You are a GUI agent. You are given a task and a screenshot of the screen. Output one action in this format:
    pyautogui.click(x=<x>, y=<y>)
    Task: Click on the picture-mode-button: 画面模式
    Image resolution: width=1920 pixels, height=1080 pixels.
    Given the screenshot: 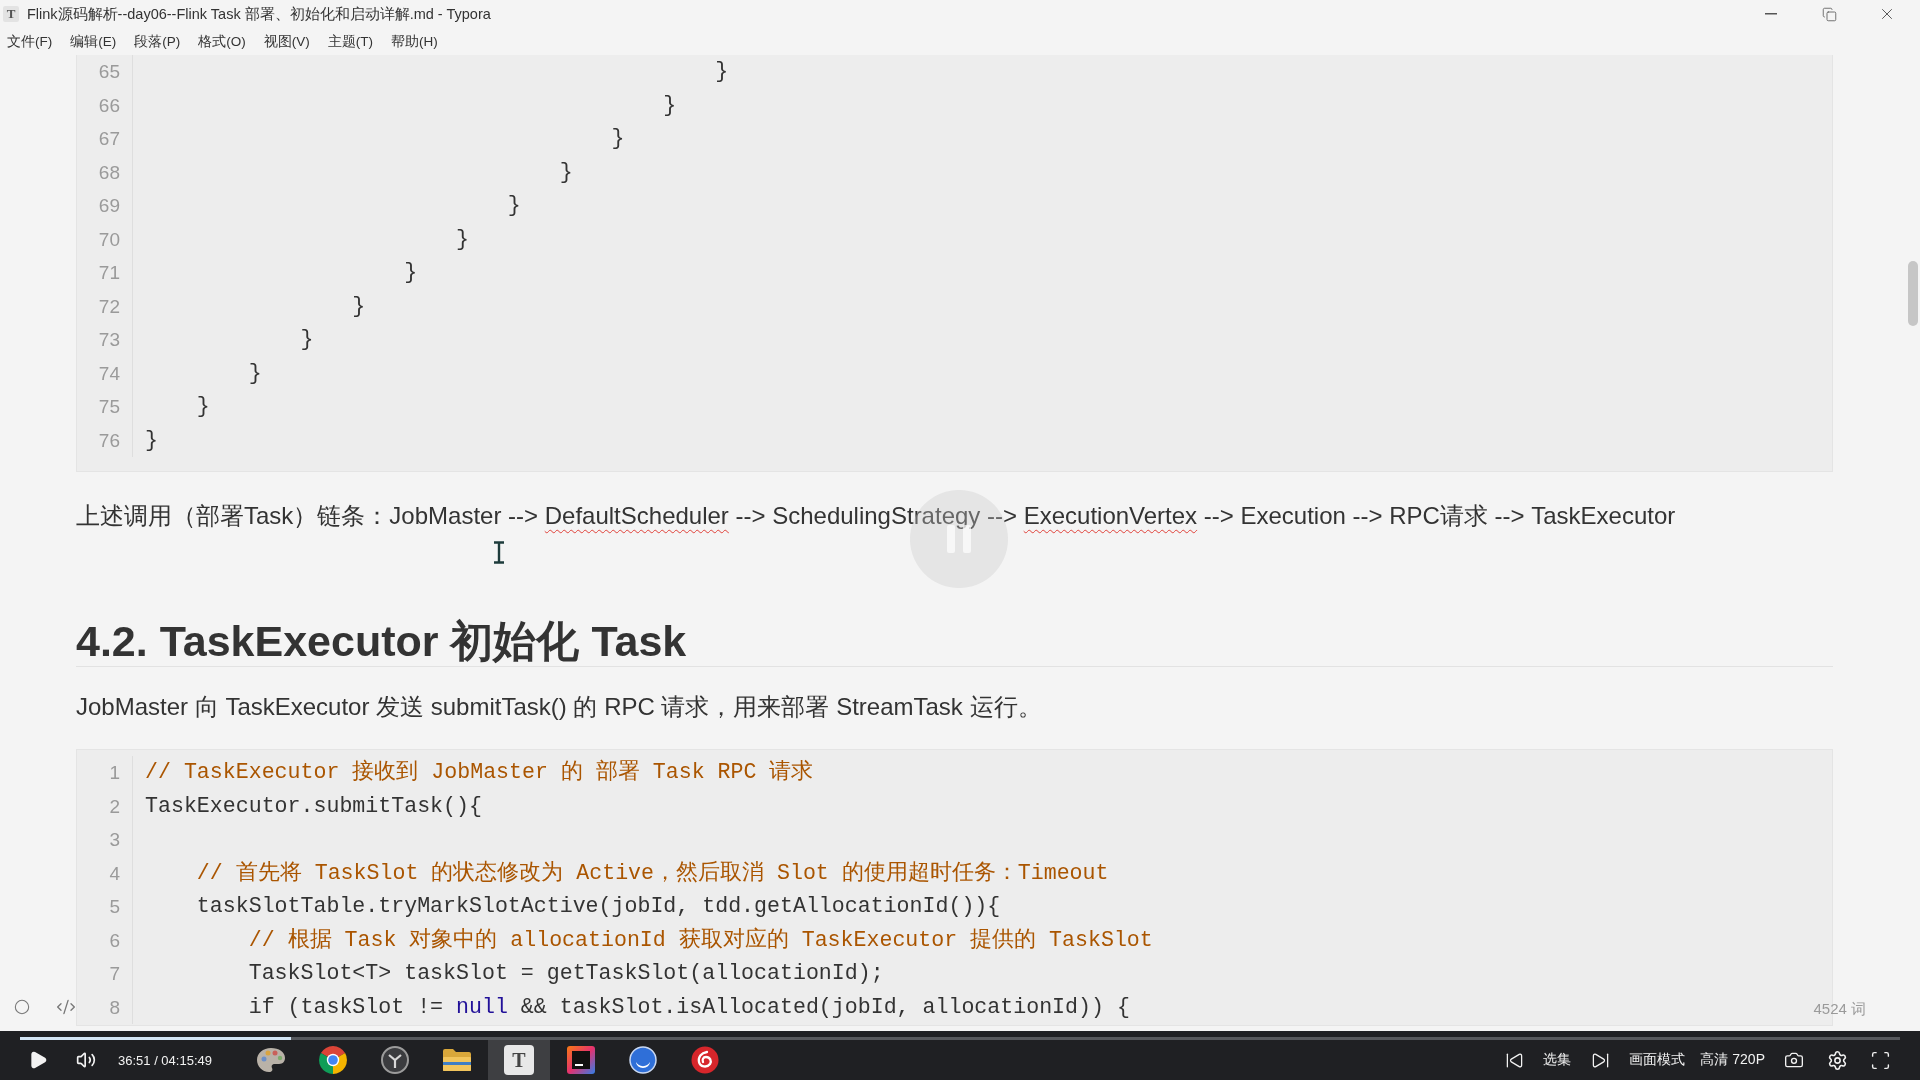 What is the action you would take?
    pyautogui.click(x=1657, y=1060)
    